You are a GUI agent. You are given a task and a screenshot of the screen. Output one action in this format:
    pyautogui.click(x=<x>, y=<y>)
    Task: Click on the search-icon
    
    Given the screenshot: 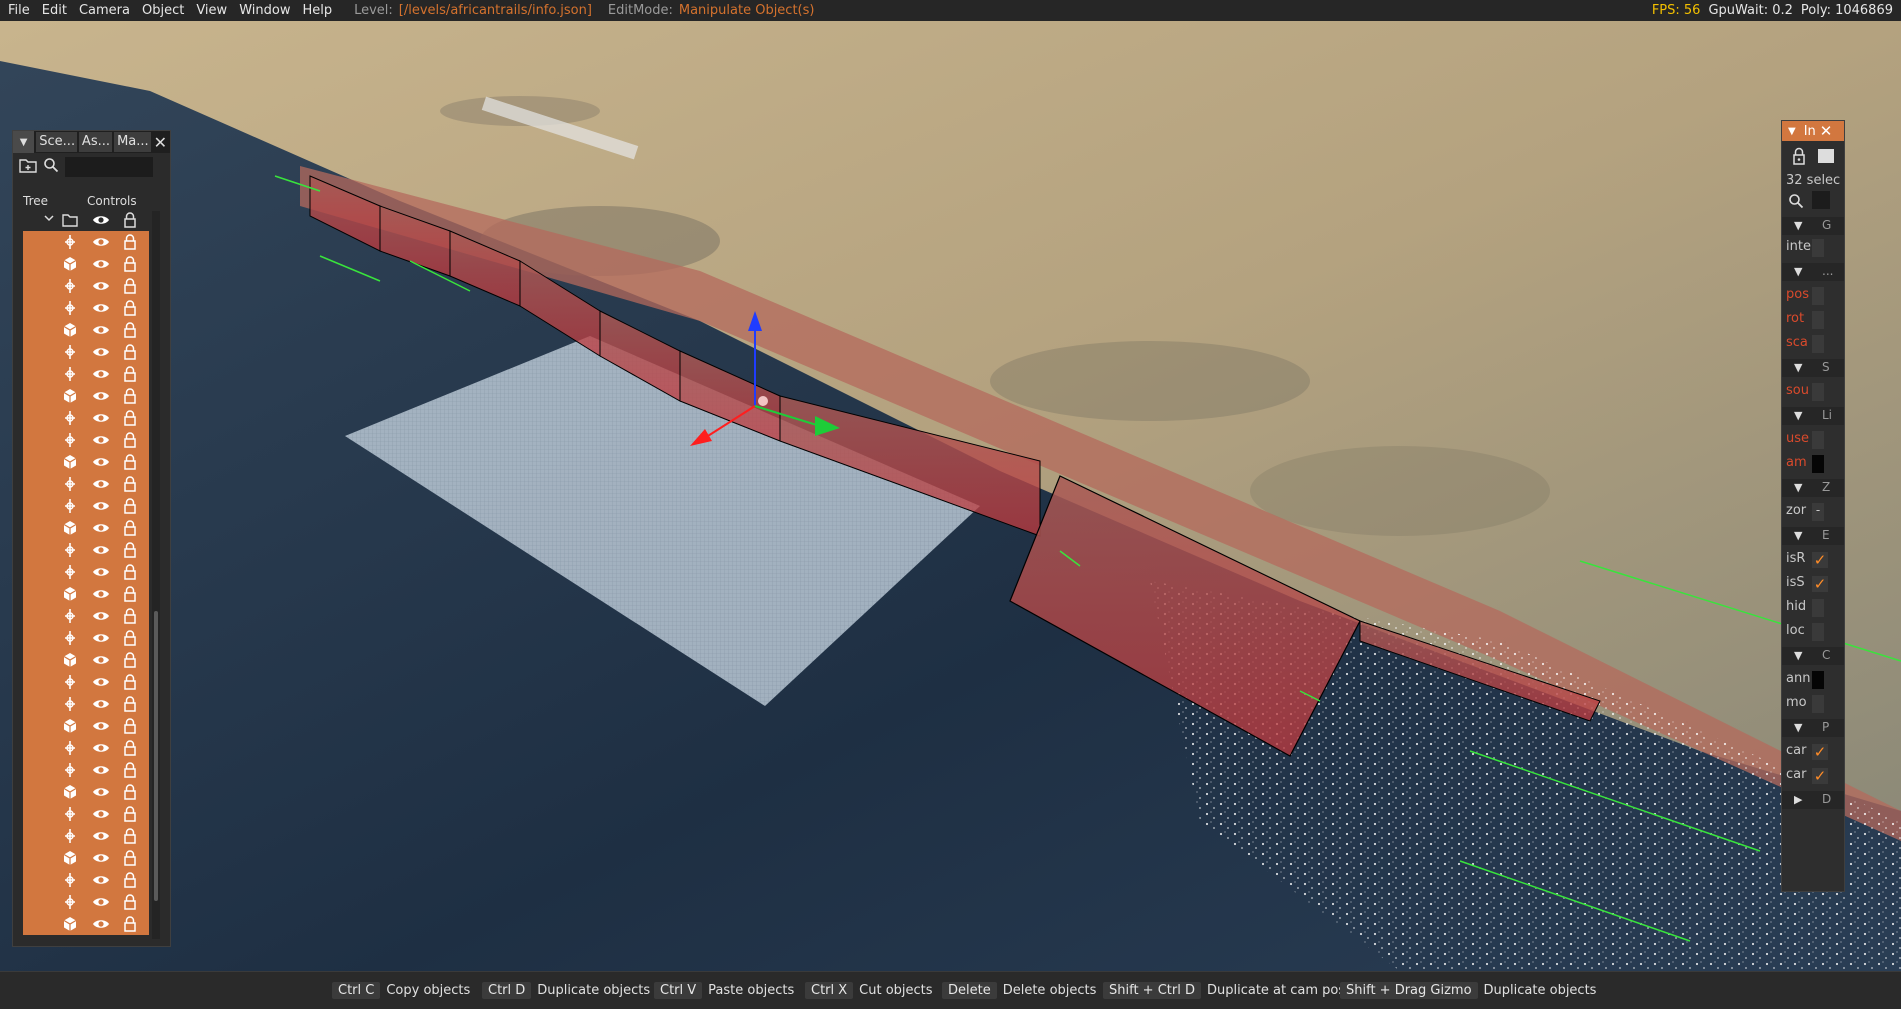 What is the action you would take?
    pyautogui.click(x=1796, y=203)
    